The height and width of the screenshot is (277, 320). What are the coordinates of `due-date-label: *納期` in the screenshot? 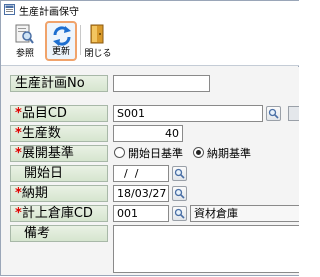 It's located at (59, 193).